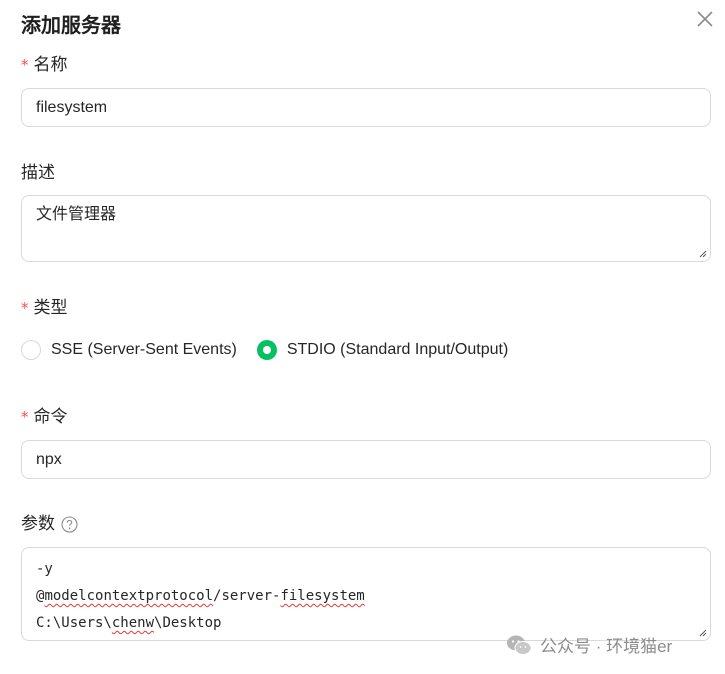 Image resolution: width=725 pixels, height=674 pixels. I want to click on name-label: * 名称, so click(44, 65).